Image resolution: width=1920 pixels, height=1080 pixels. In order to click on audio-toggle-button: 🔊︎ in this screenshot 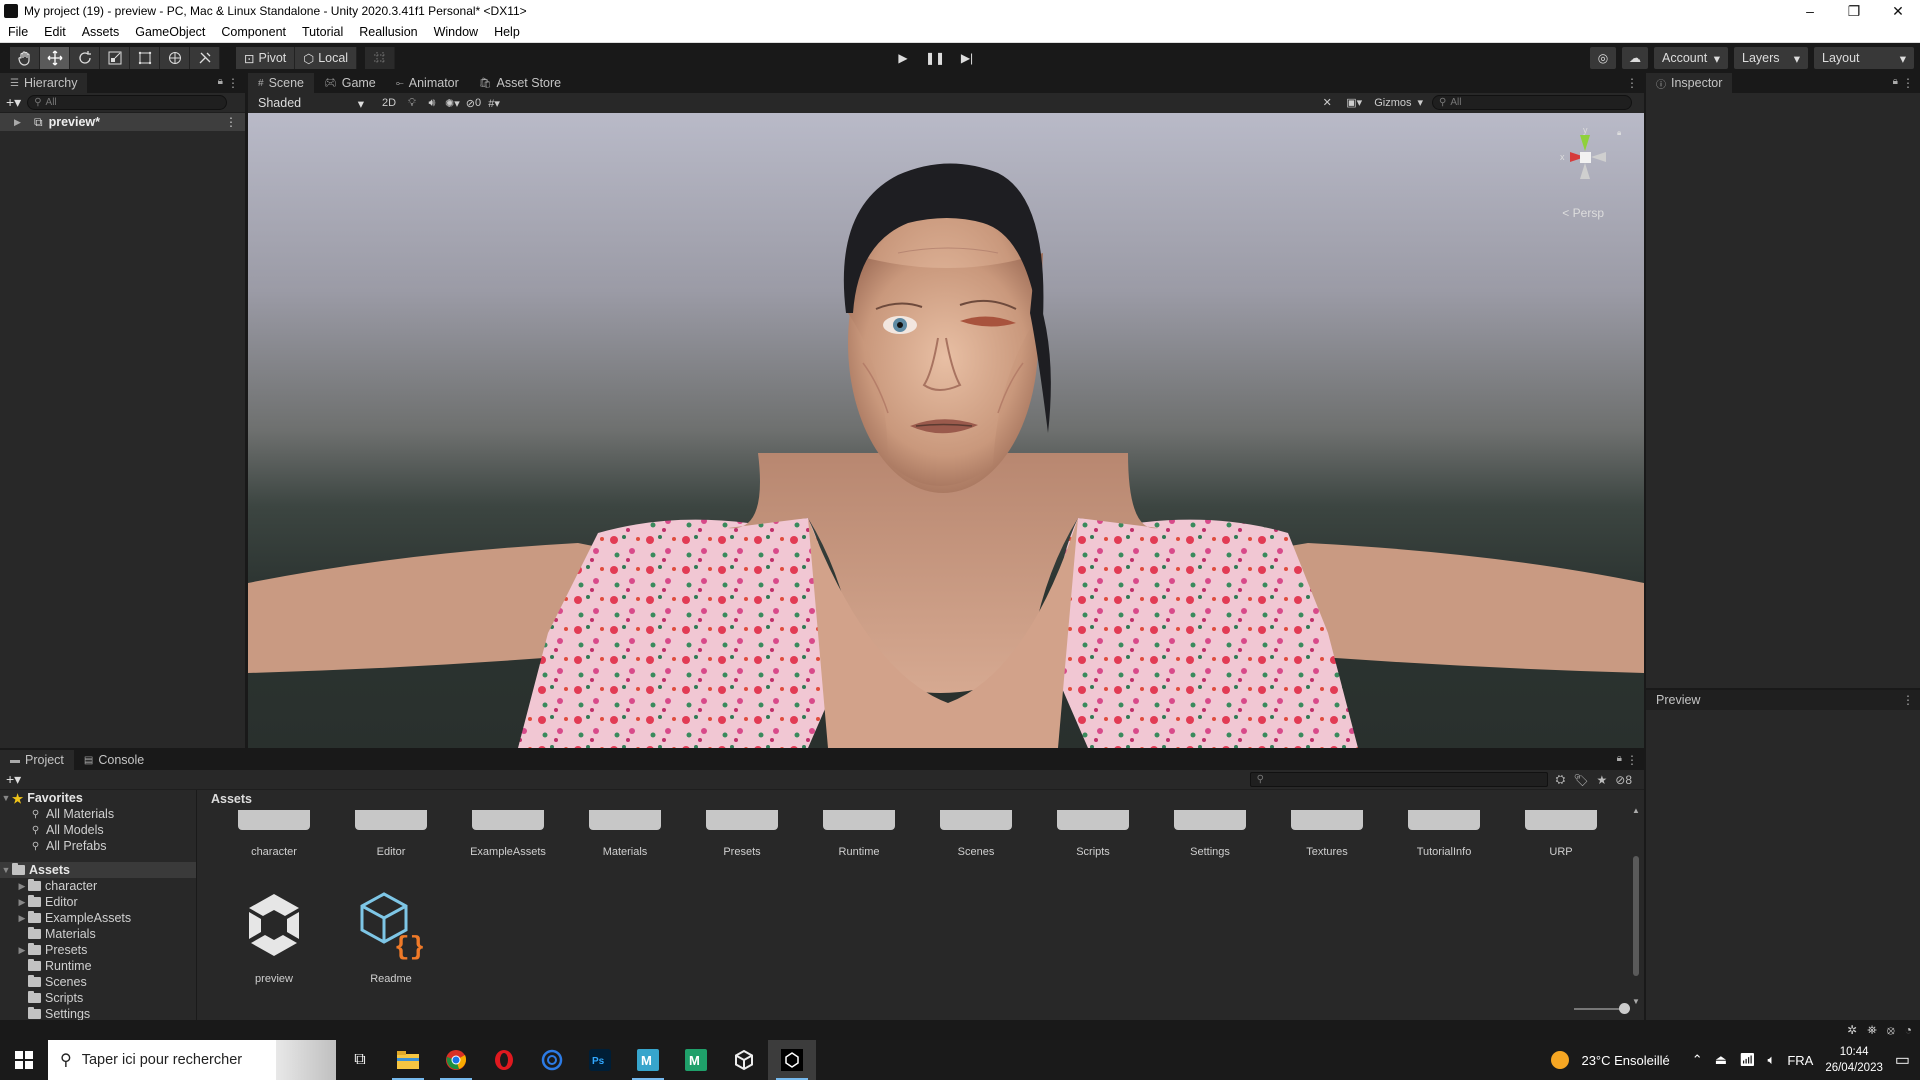, I will do `click(432, 103)`.